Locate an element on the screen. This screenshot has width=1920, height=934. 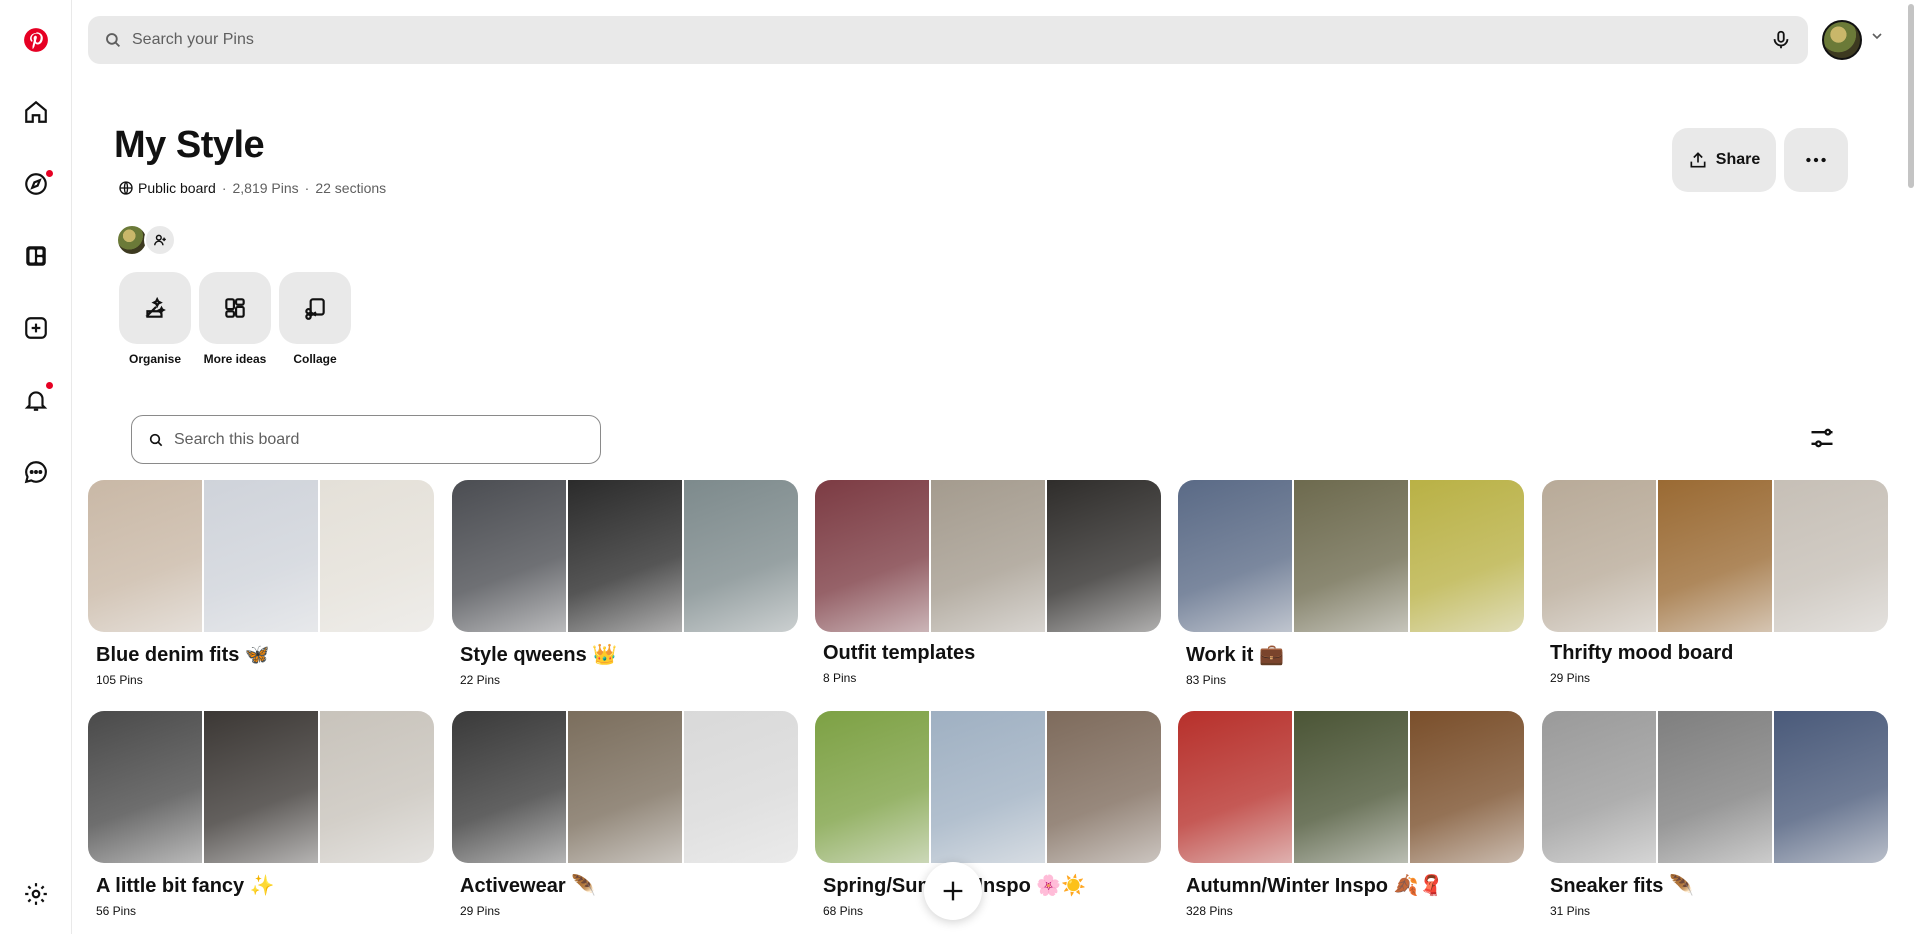
section-card: Sneaker fits 🪶 31 Pins is located at coordinates (1715, 814).